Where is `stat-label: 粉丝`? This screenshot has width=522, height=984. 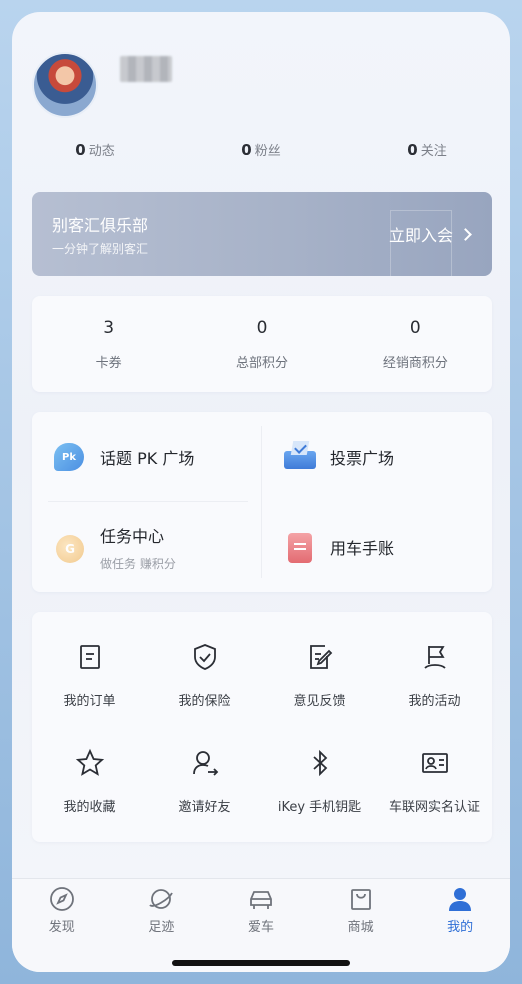
stat-label: 粉丝 is located at coordinates (267, 151).